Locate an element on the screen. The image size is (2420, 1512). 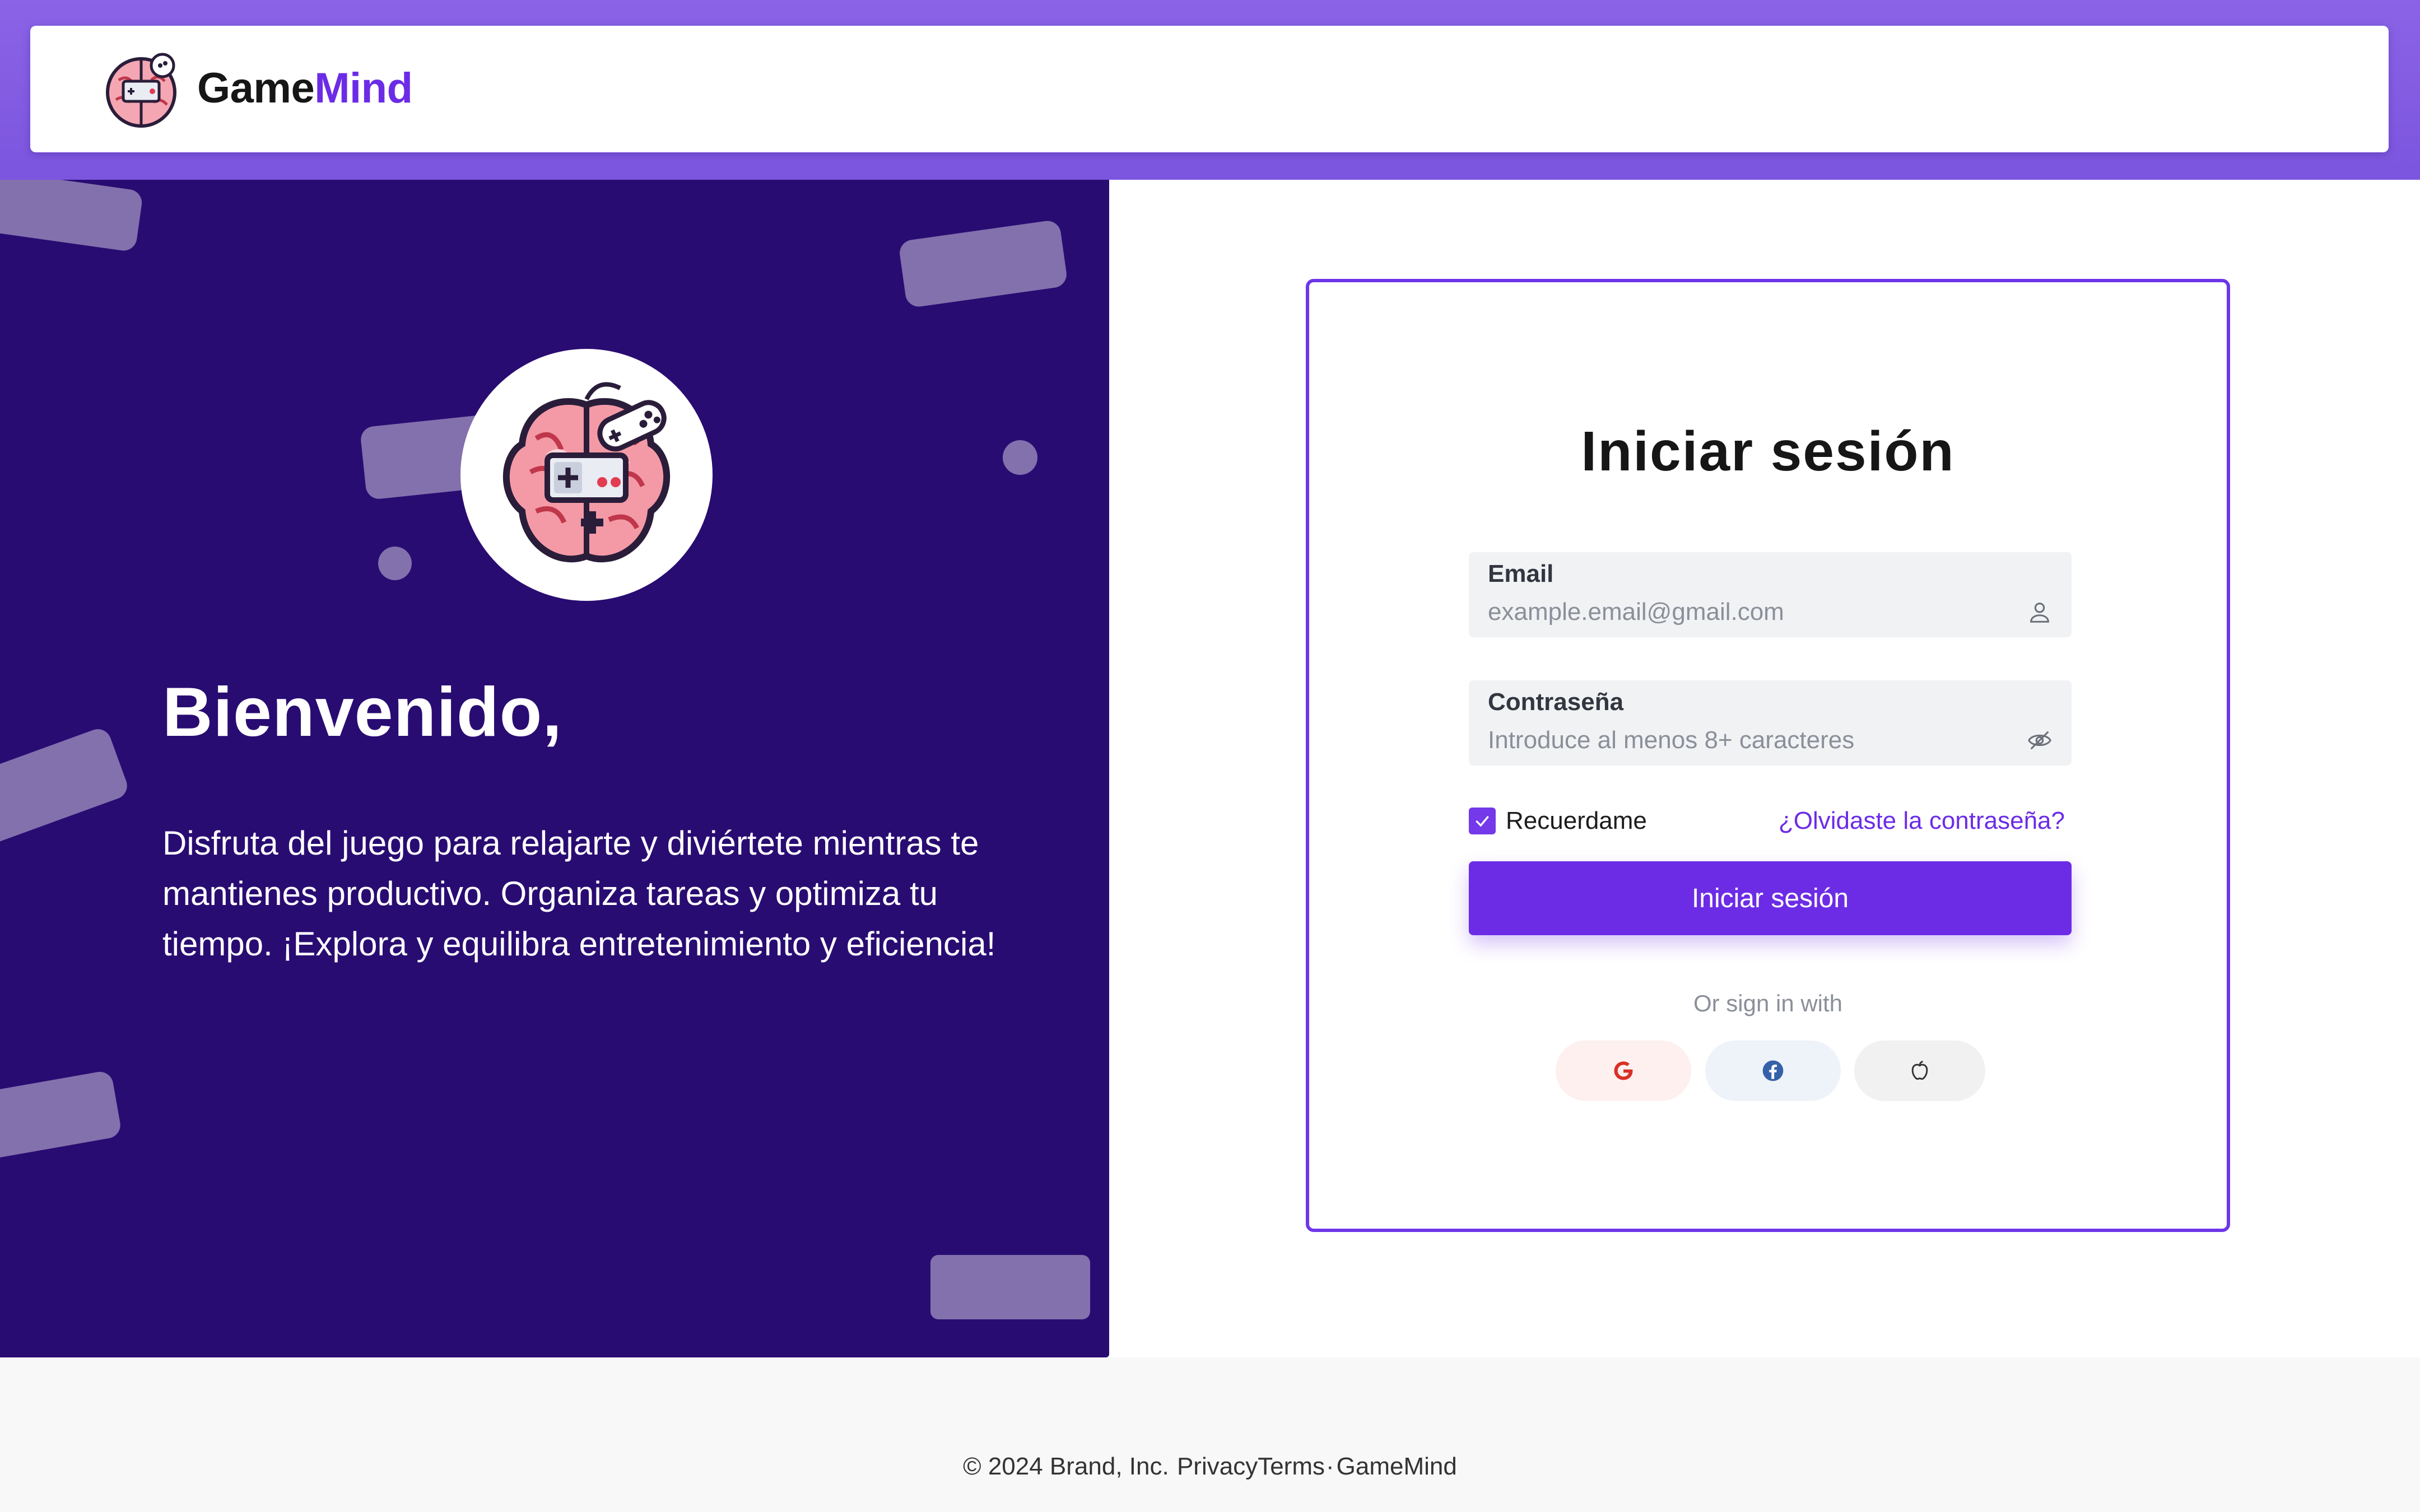
remember-label: Recuerdame is located at coordinates (1577, 821).